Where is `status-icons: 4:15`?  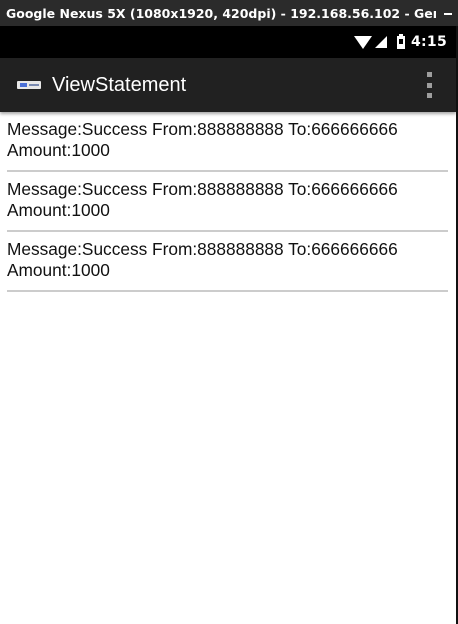
status-icons: 4:15 is located at coordinates (404, 42).